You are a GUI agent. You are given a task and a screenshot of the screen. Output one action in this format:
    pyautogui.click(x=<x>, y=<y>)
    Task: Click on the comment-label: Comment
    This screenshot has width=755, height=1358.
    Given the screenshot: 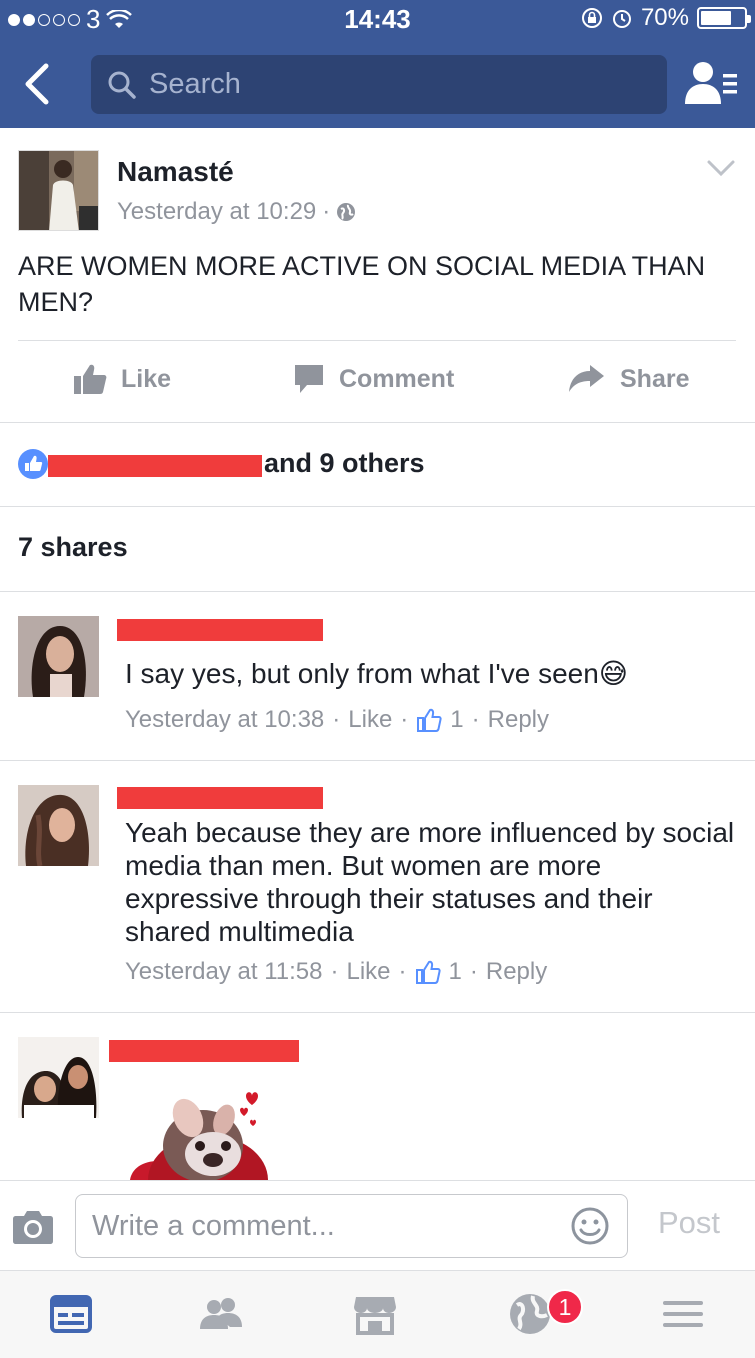 What is the action you would take?
    pyautogui.click(x=397, y=378)
    